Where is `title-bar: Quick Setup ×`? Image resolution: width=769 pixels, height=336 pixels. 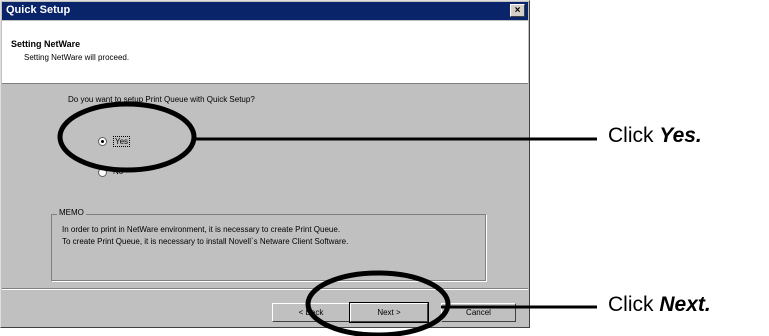
title-bar: Quick Setup × is located at coordinates (265, 11).